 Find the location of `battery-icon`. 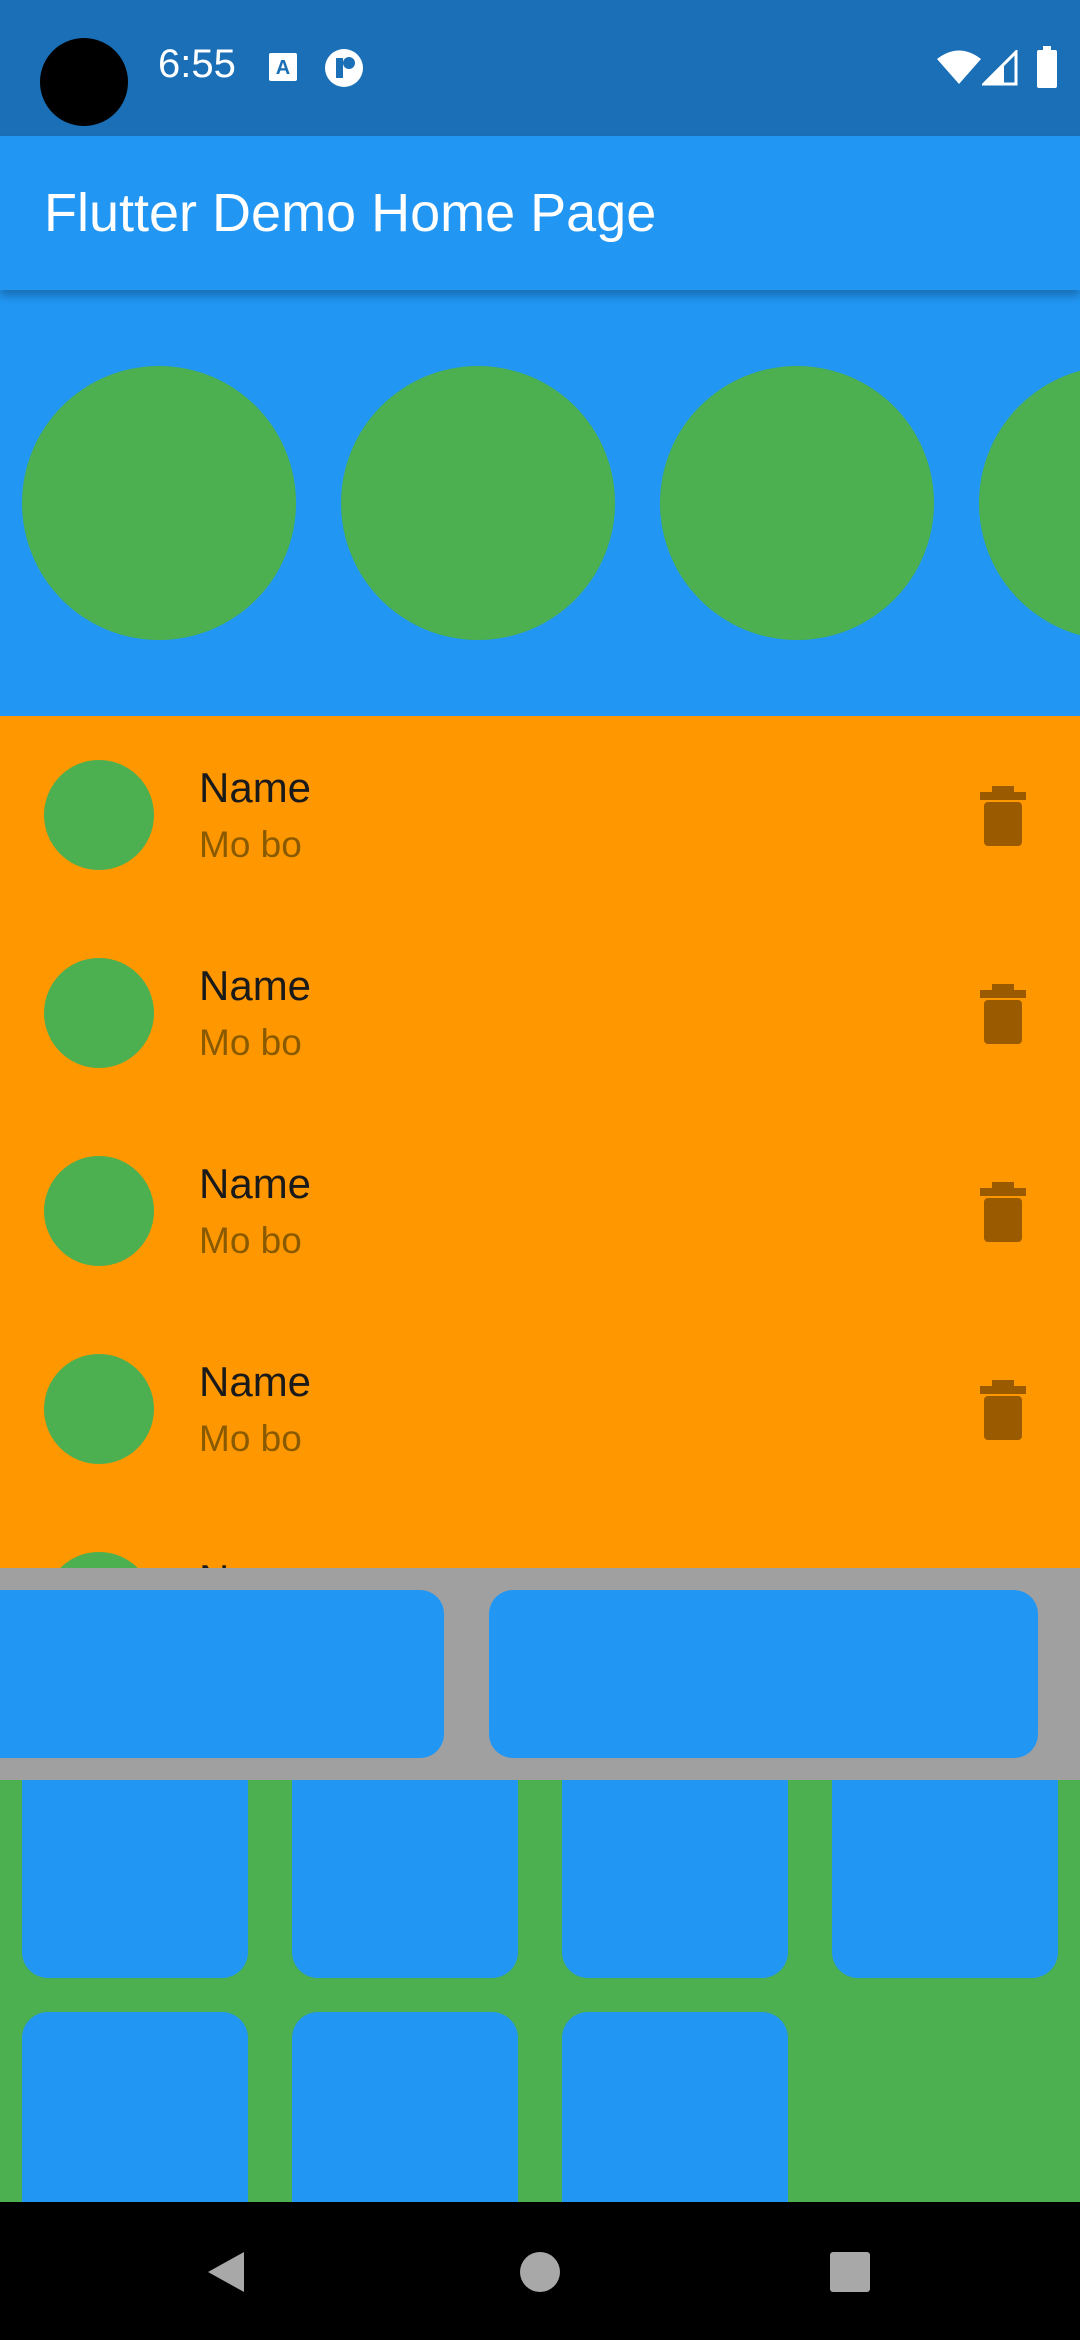

battery-icon is located at coordinates (1047, 67).